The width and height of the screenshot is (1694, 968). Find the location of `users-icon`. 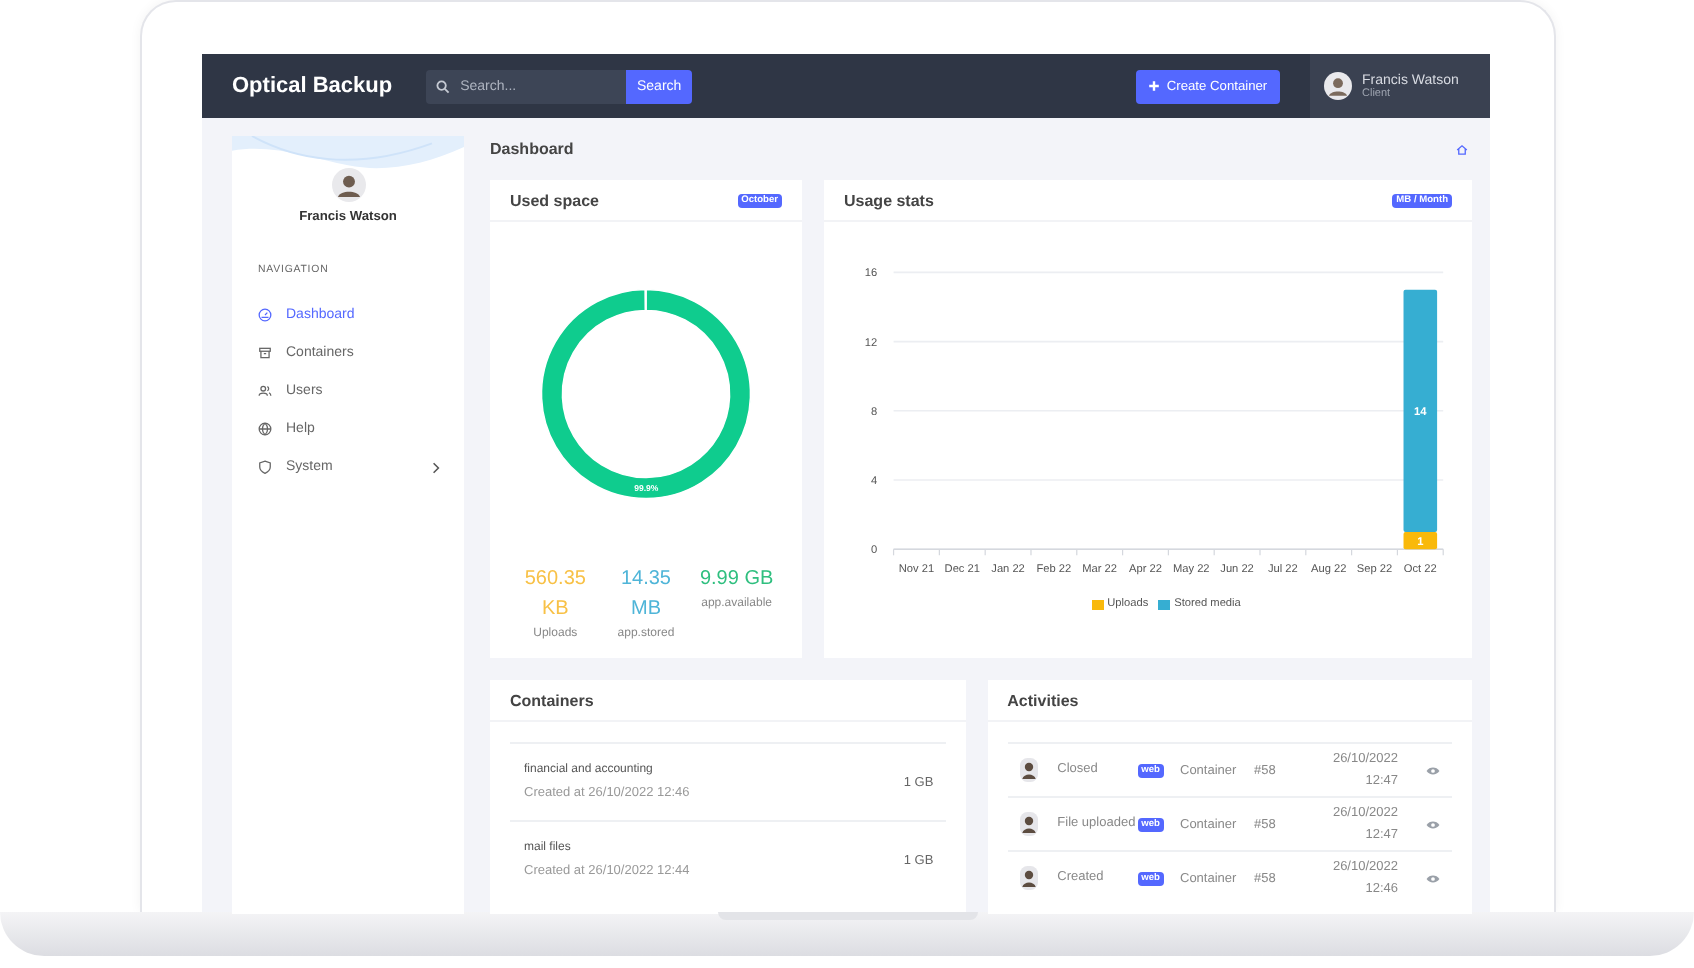

users-icon is located at coordinates (265, 391).